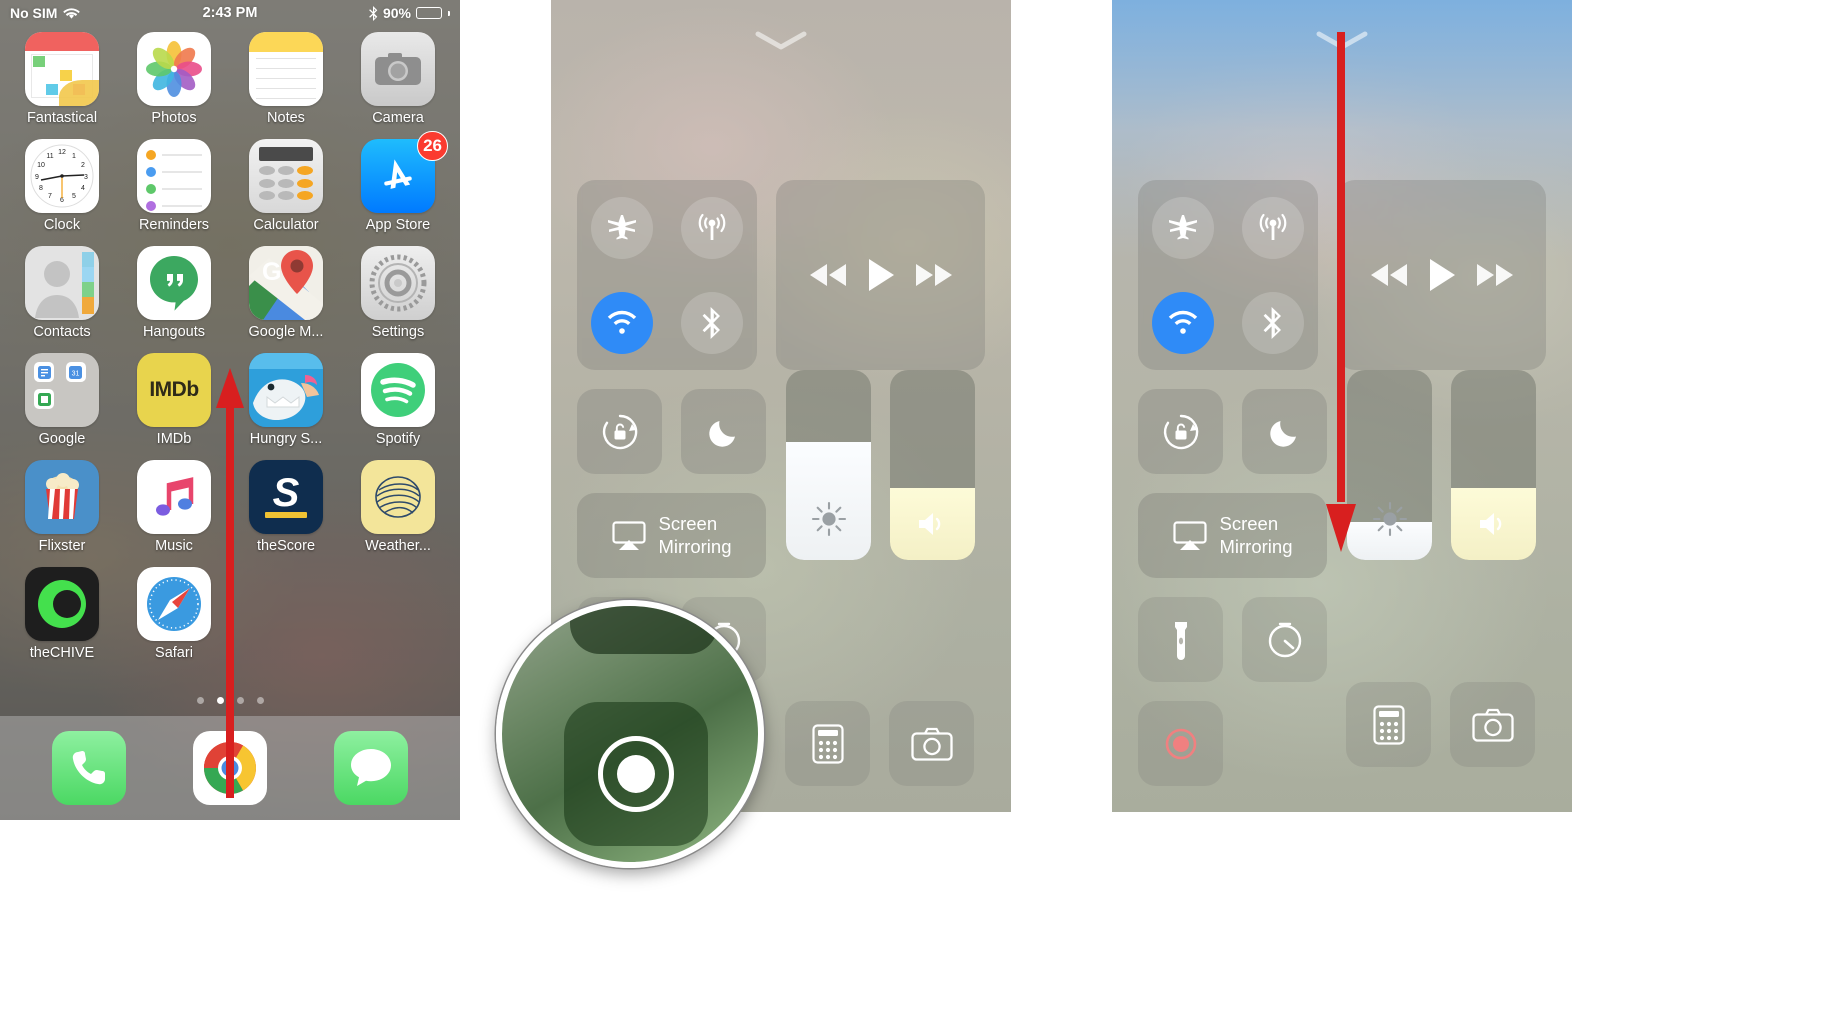 This screenshot has height=1024, width=1846. Describe the element at coordinates (286, 390) in the screenshot. I see `hungry-shark-icon` at that location.